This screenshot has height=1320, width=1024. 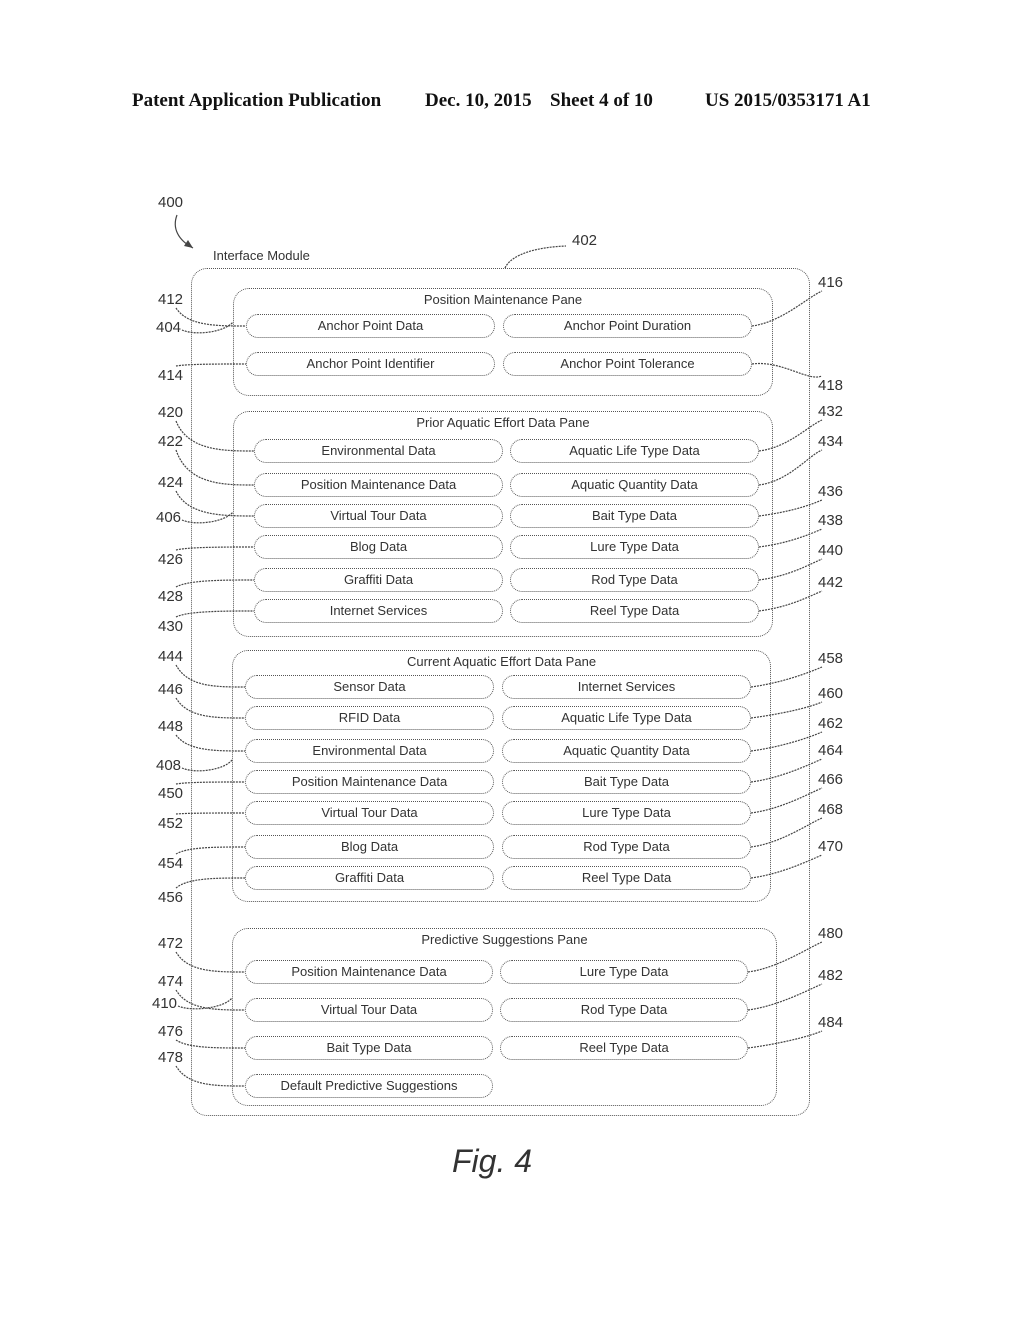 I want to click on item-ref: 442, so click(x=831, y=582).